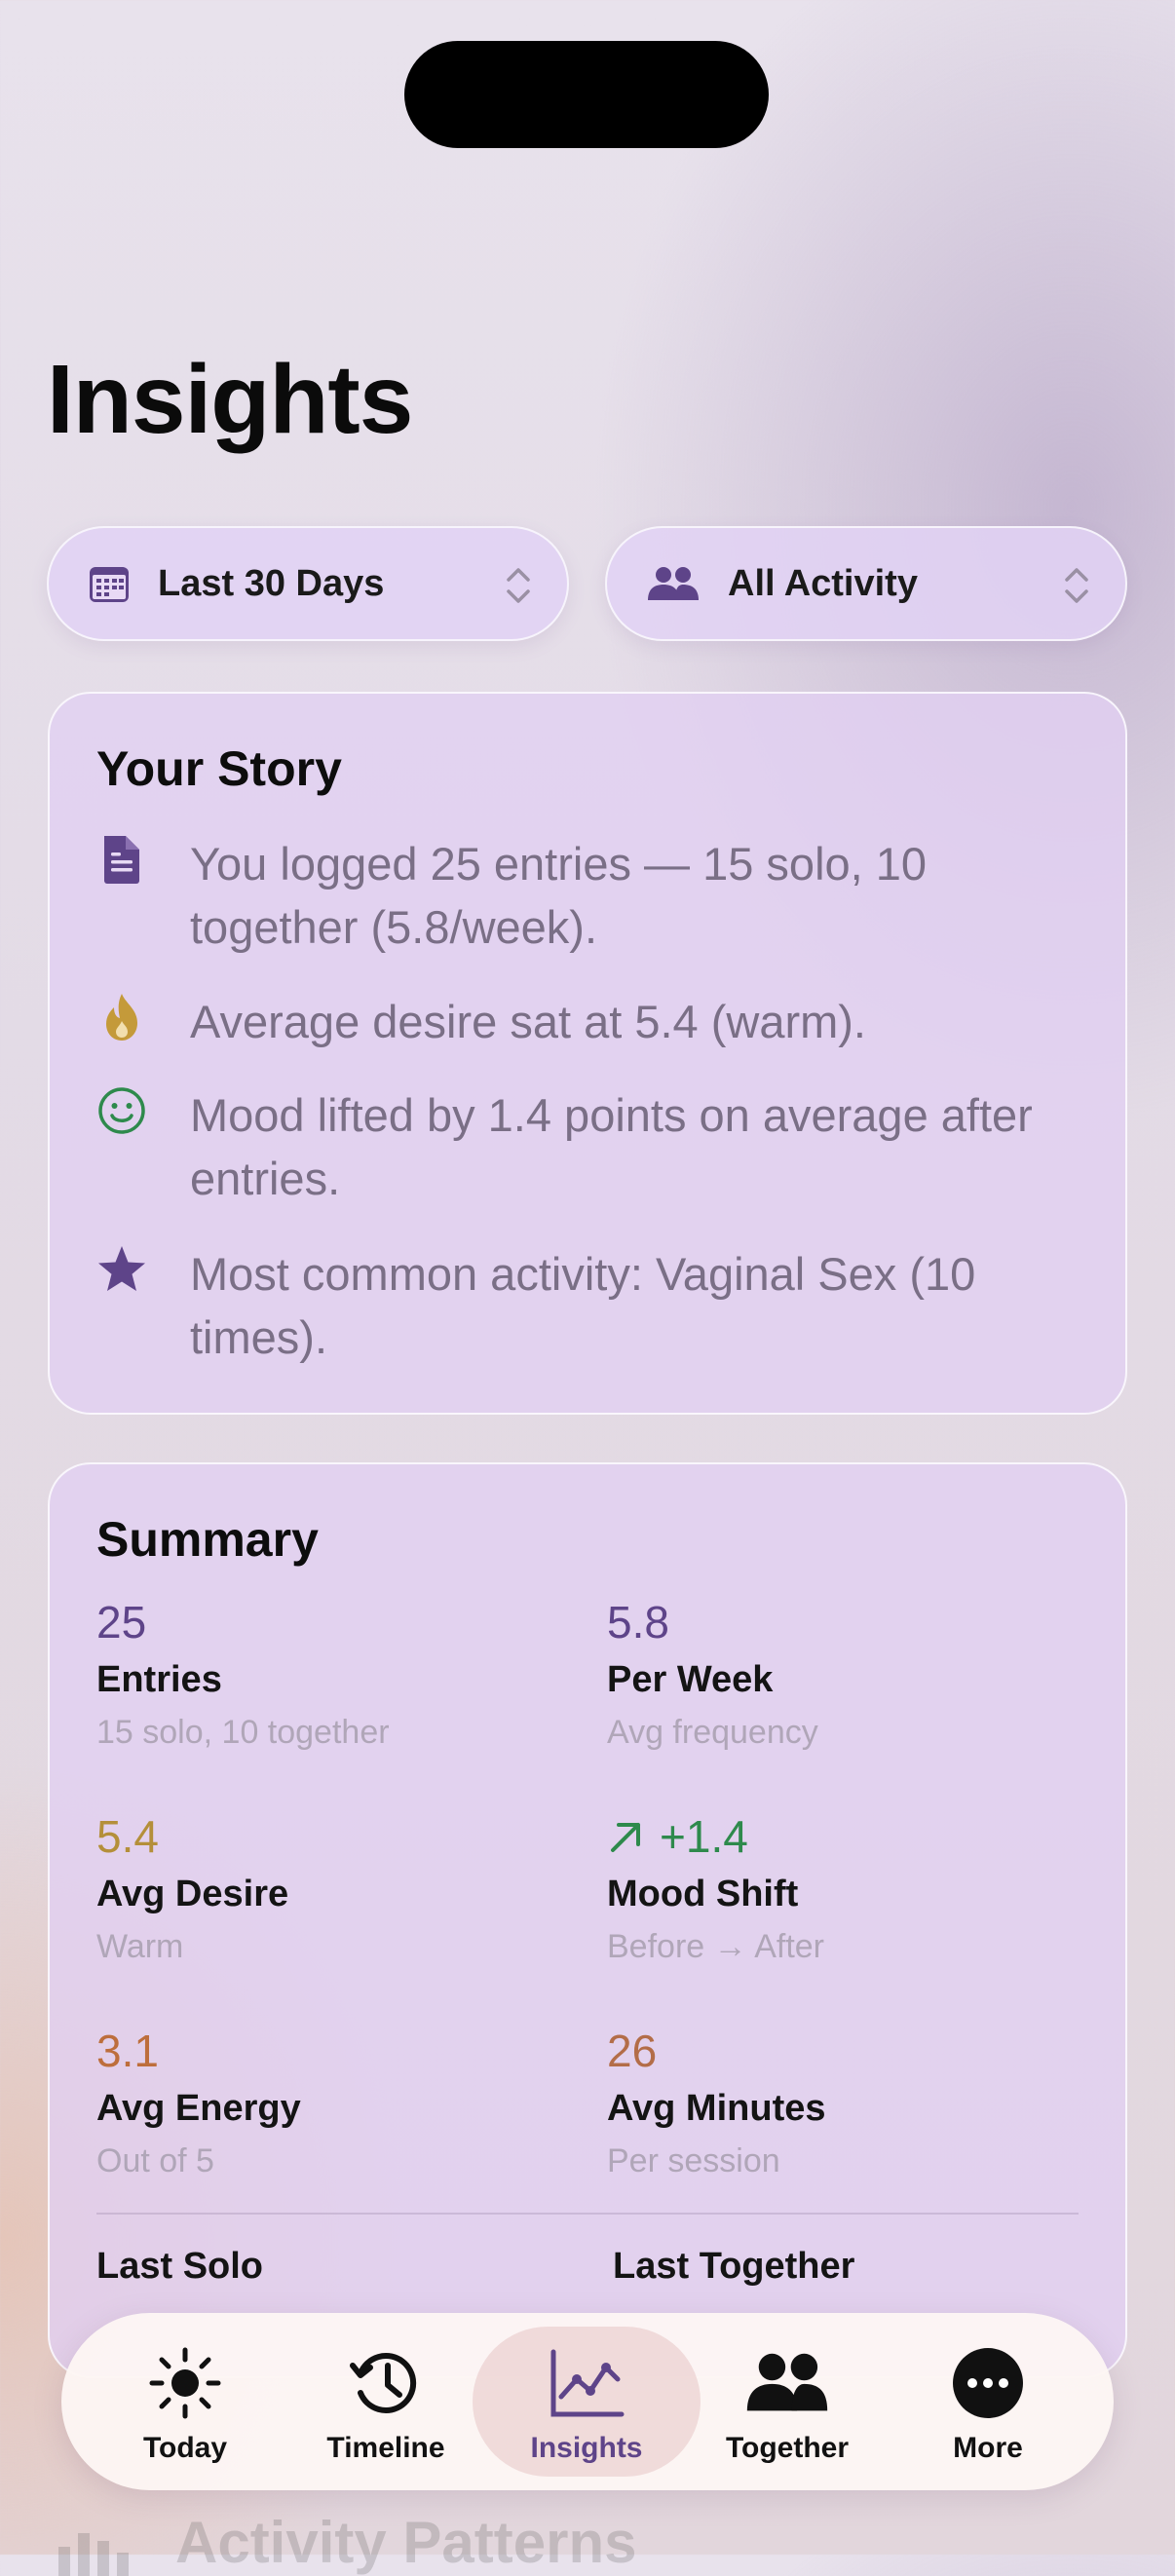 The image size is (1175, 2576). Describe the element at coordinates (586, 2383) in the screenshot. I see `line-chart-icon` at that location.